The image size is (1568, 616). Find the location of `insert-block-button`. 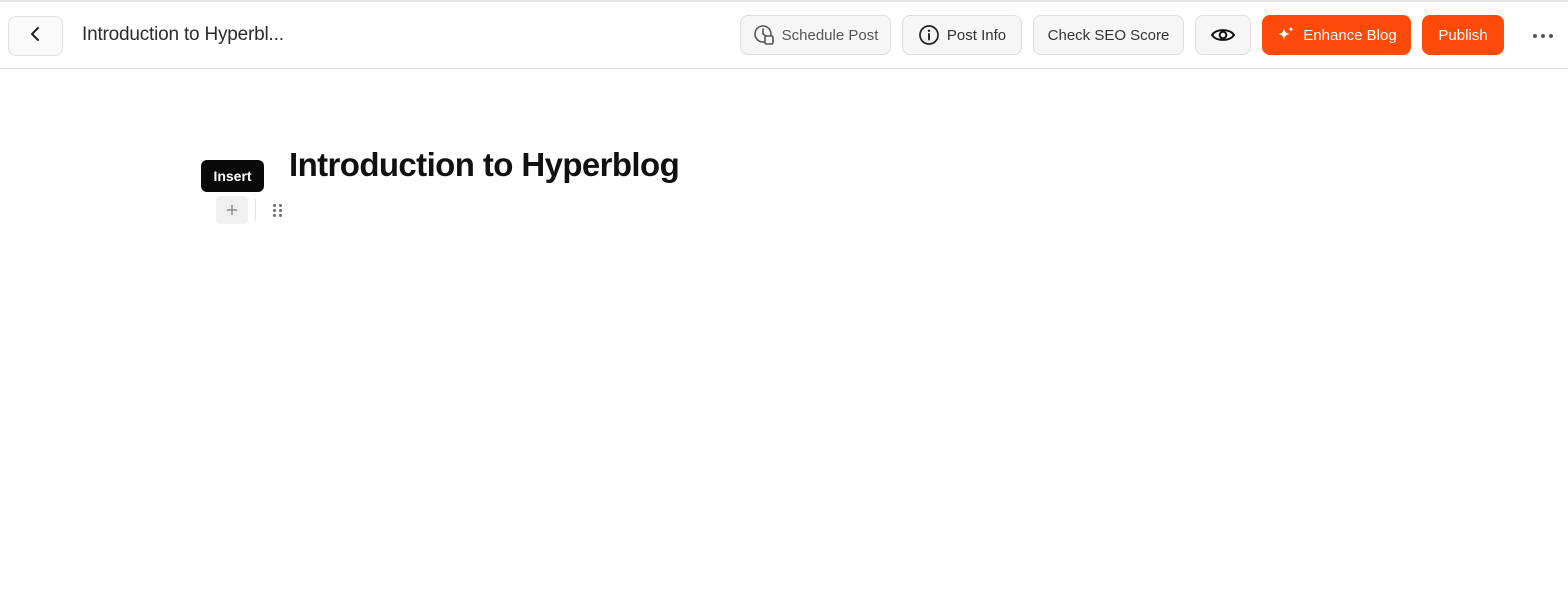

insert-block-button is located at coordinates (232, 210).